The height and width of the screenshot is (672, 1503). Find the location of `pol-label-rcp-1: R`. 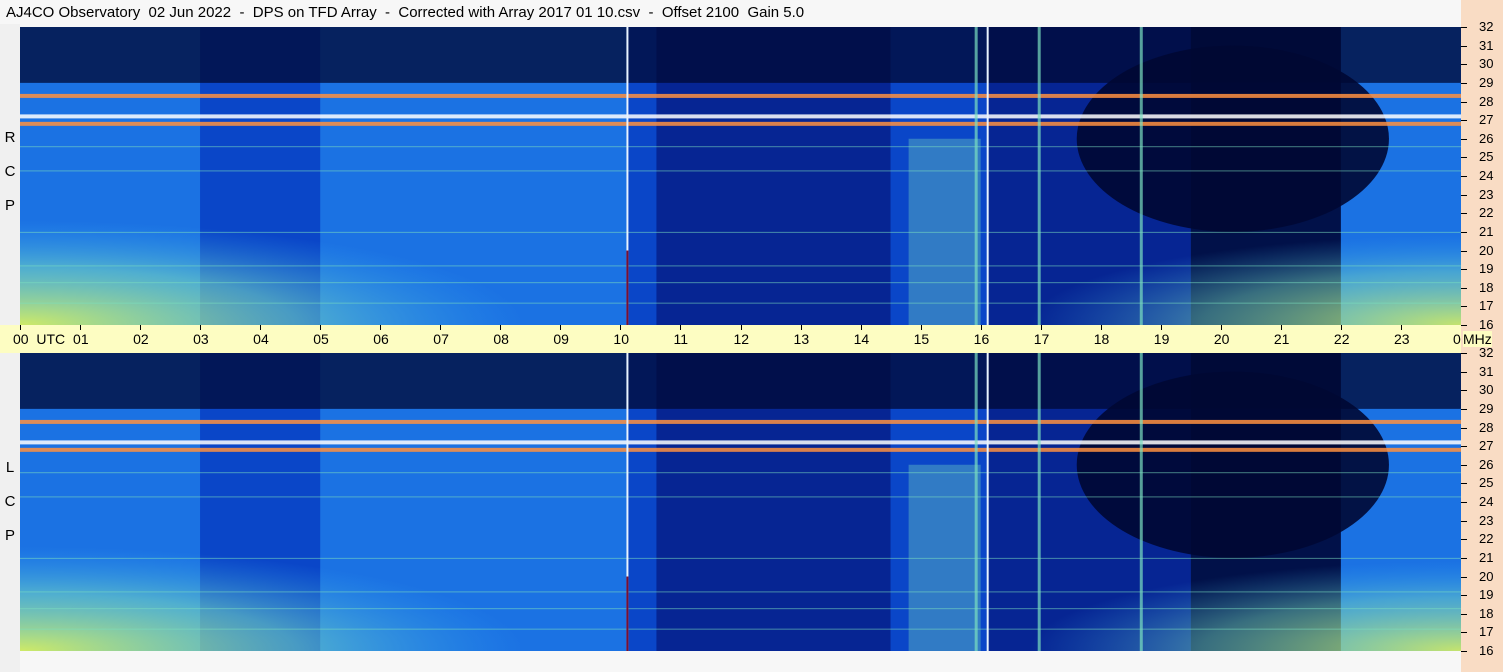

pol-label-rcp-1: R is located at coordinates (10, 137).